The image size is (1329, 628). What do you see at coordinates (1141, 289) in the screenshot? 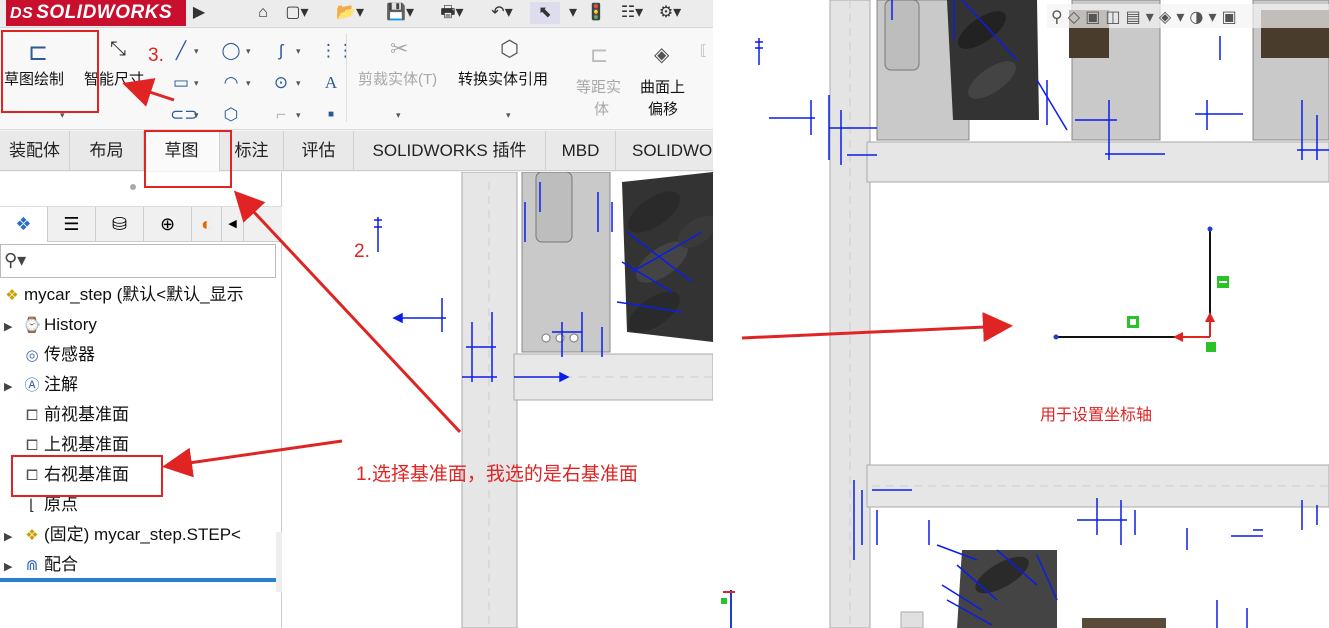
I see `sketch-coordinate-axes` at bounding box center [1141, 289].